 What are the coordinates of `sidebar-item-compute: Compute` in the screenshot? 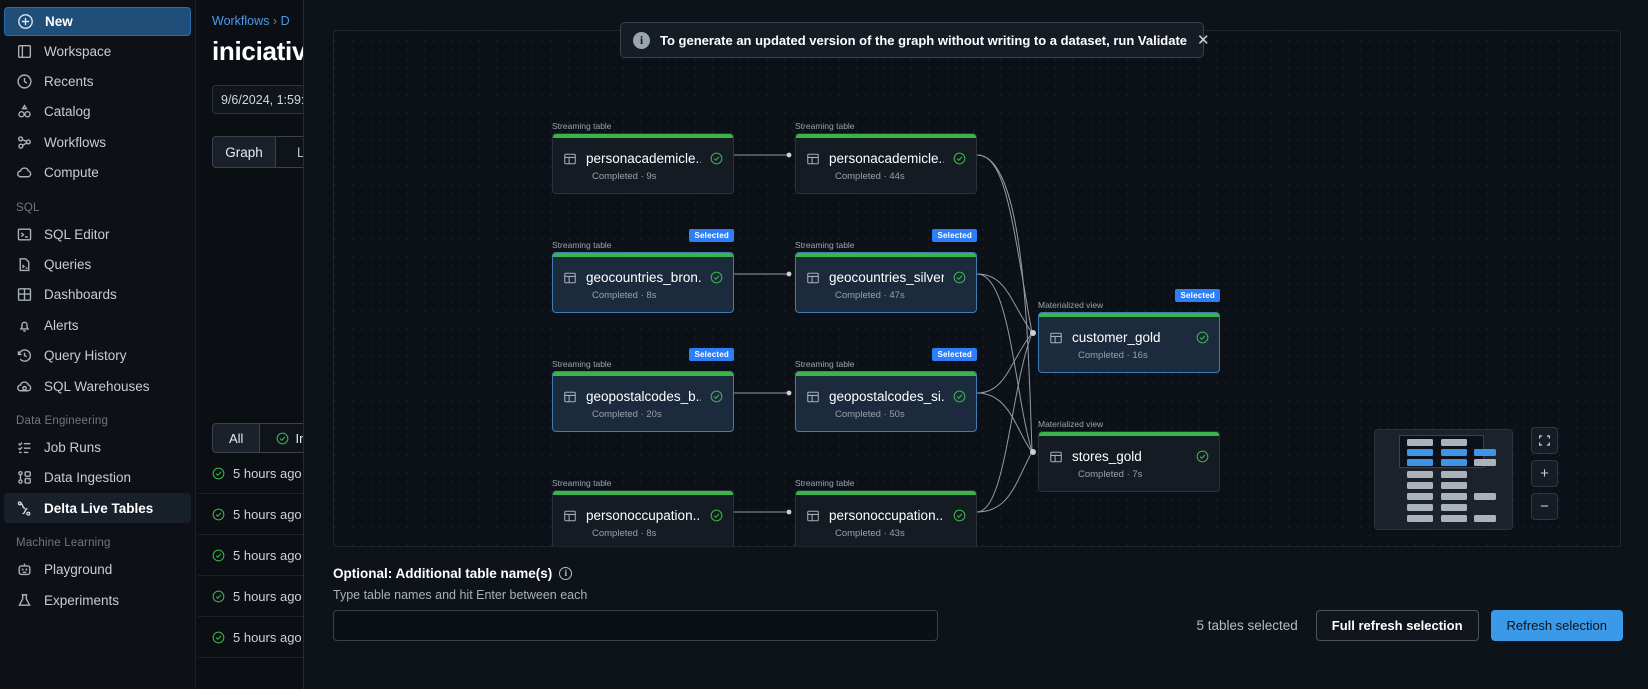 It's located at (97, 173).